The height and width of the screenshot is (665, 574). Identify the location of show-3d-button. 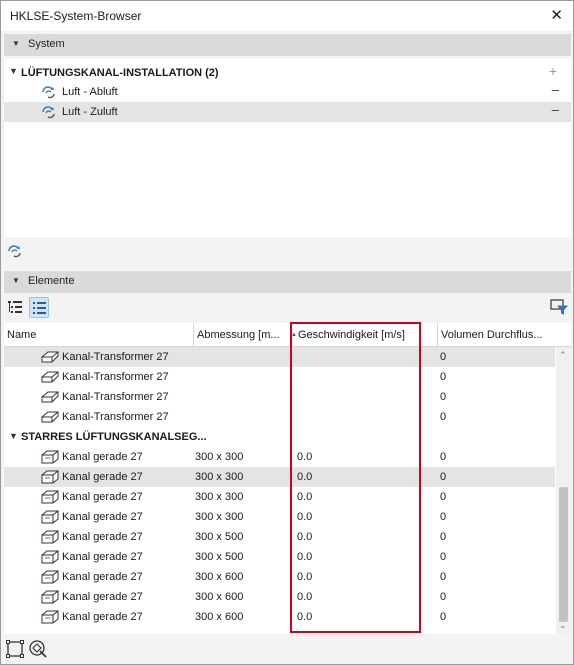
(38, 649).